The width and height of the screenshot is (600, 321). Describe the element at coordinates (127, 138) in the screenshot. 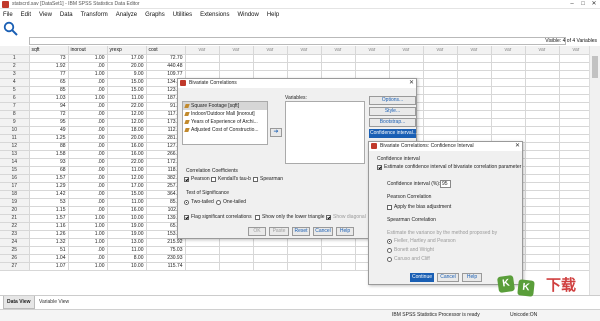

I see `cell-yrexp: 20.00` at that location.